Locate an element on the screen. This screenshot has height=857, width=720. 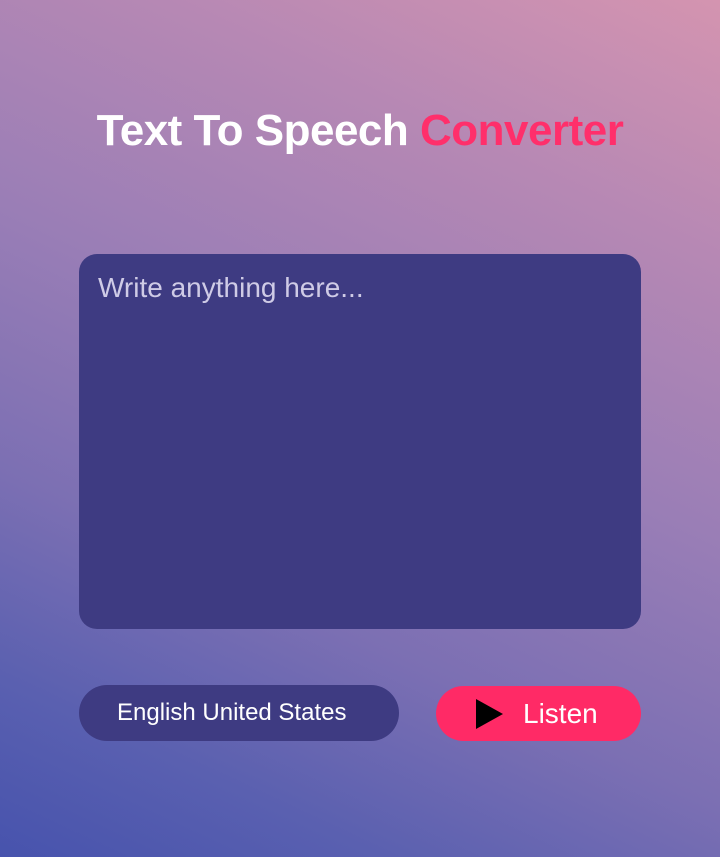
listen-button-label: Listen is located at coordinates (560, 713).